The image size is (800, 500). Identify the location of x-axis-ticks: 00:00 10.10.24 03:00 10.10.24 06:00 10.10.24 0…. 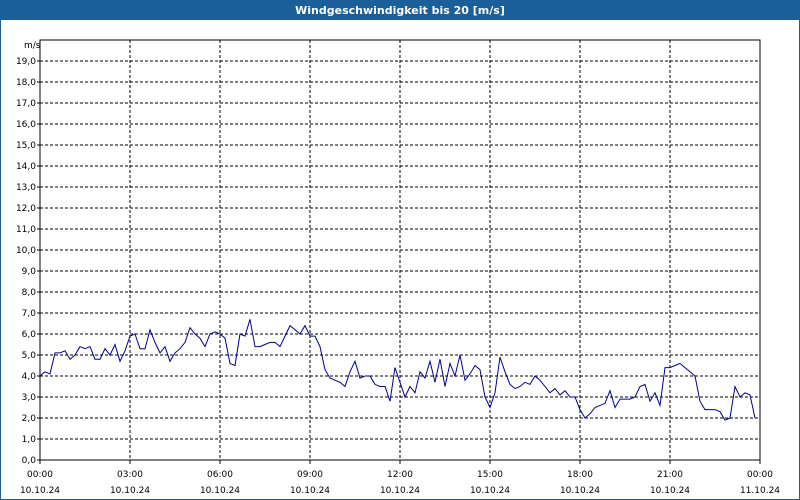
(400, 478).